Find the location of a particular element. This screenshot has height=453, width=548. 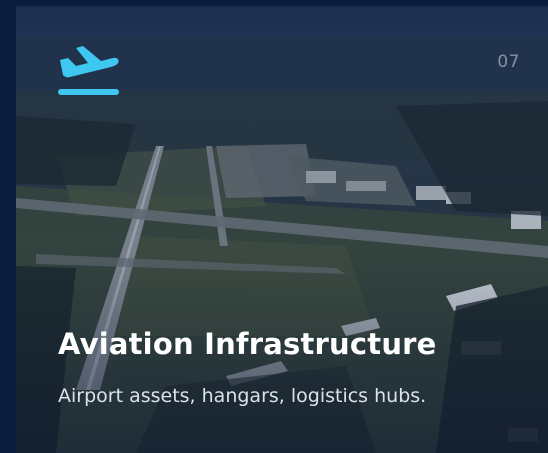

card-frame-left is located at coordinates (8, 226).